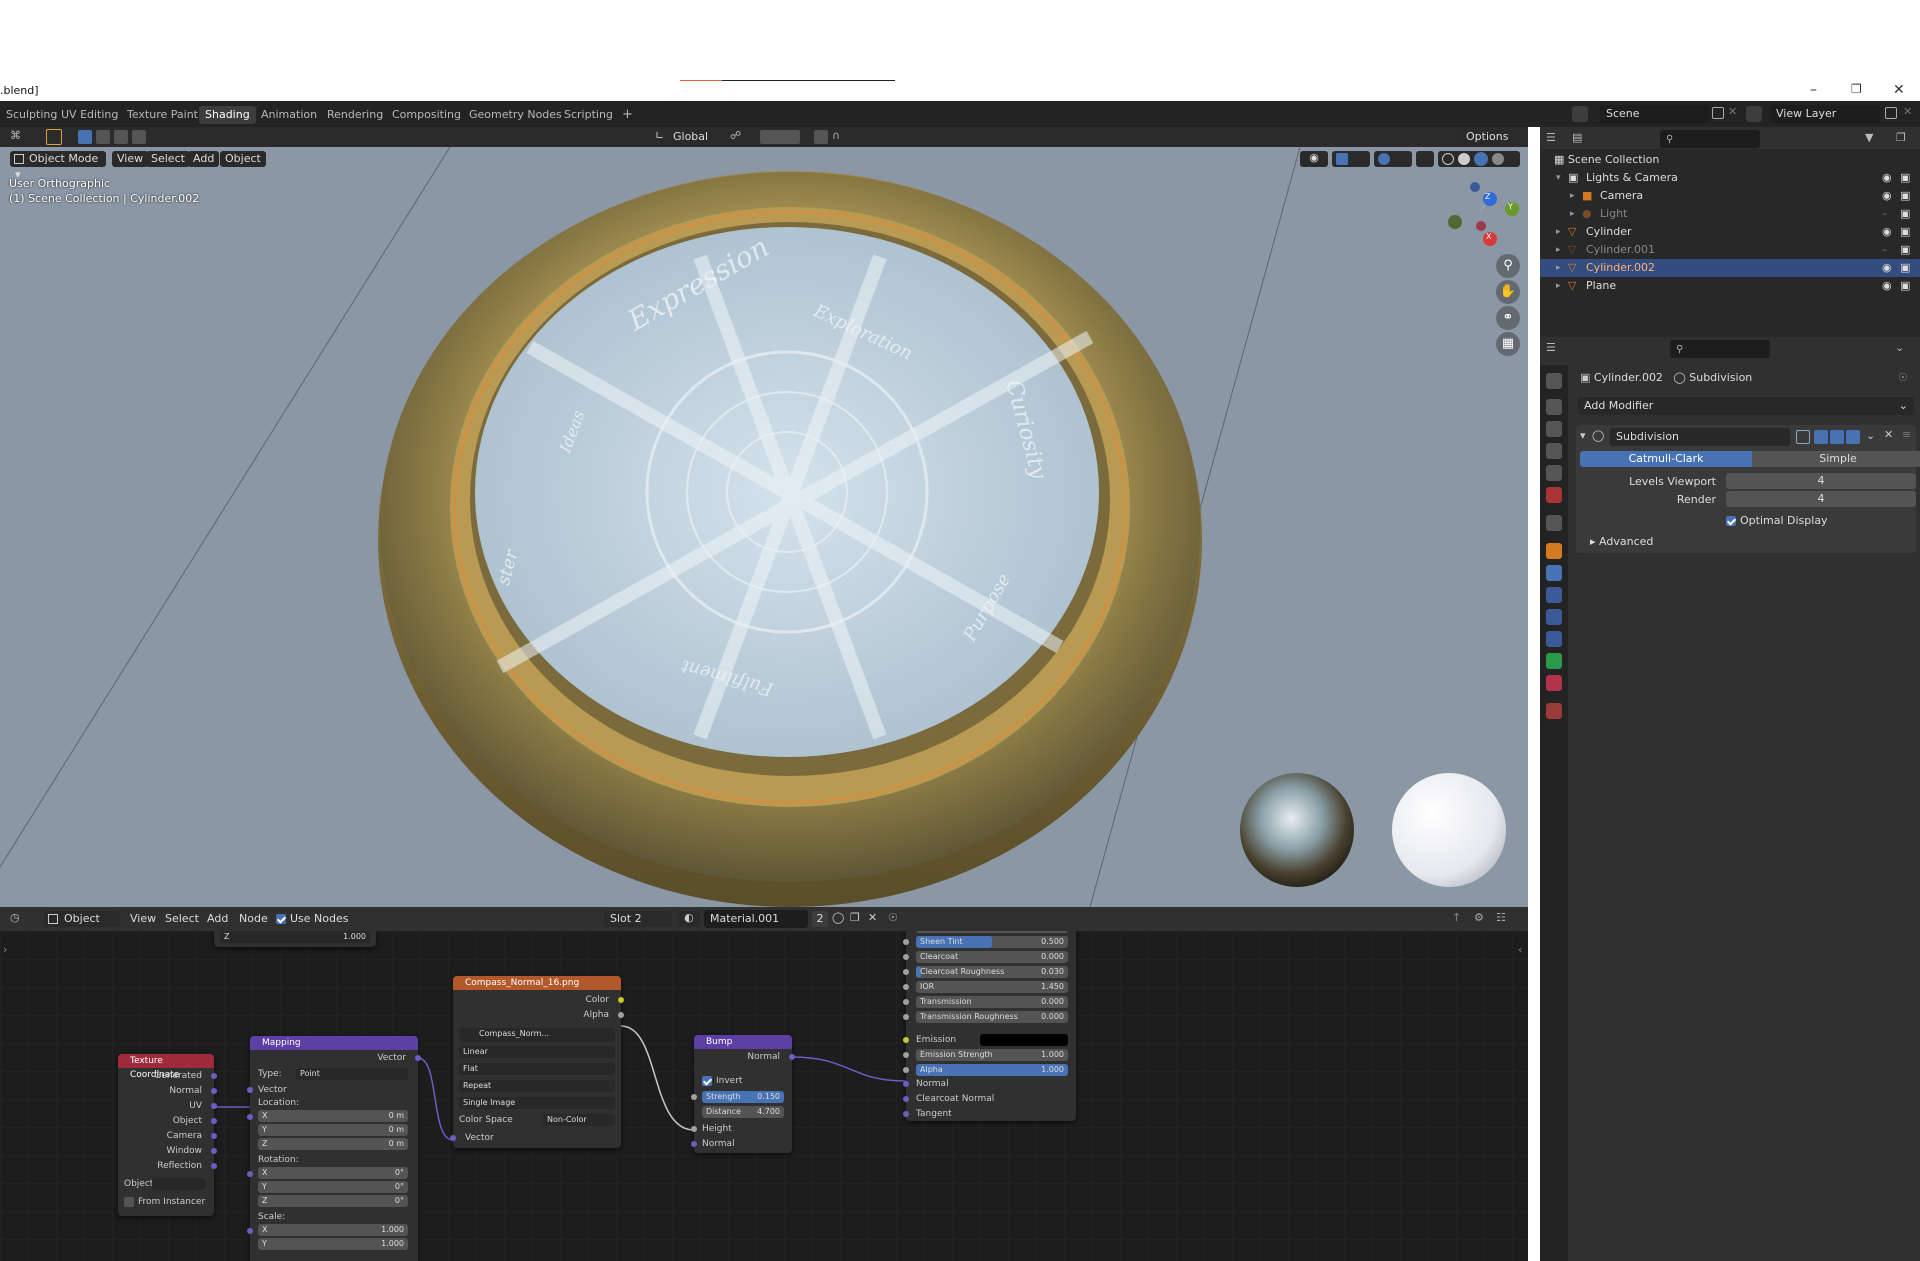  Describe the element at coordinates (579, 1120) in the screenshot. I see `color-space-dropdown: Non-Color` at that location.